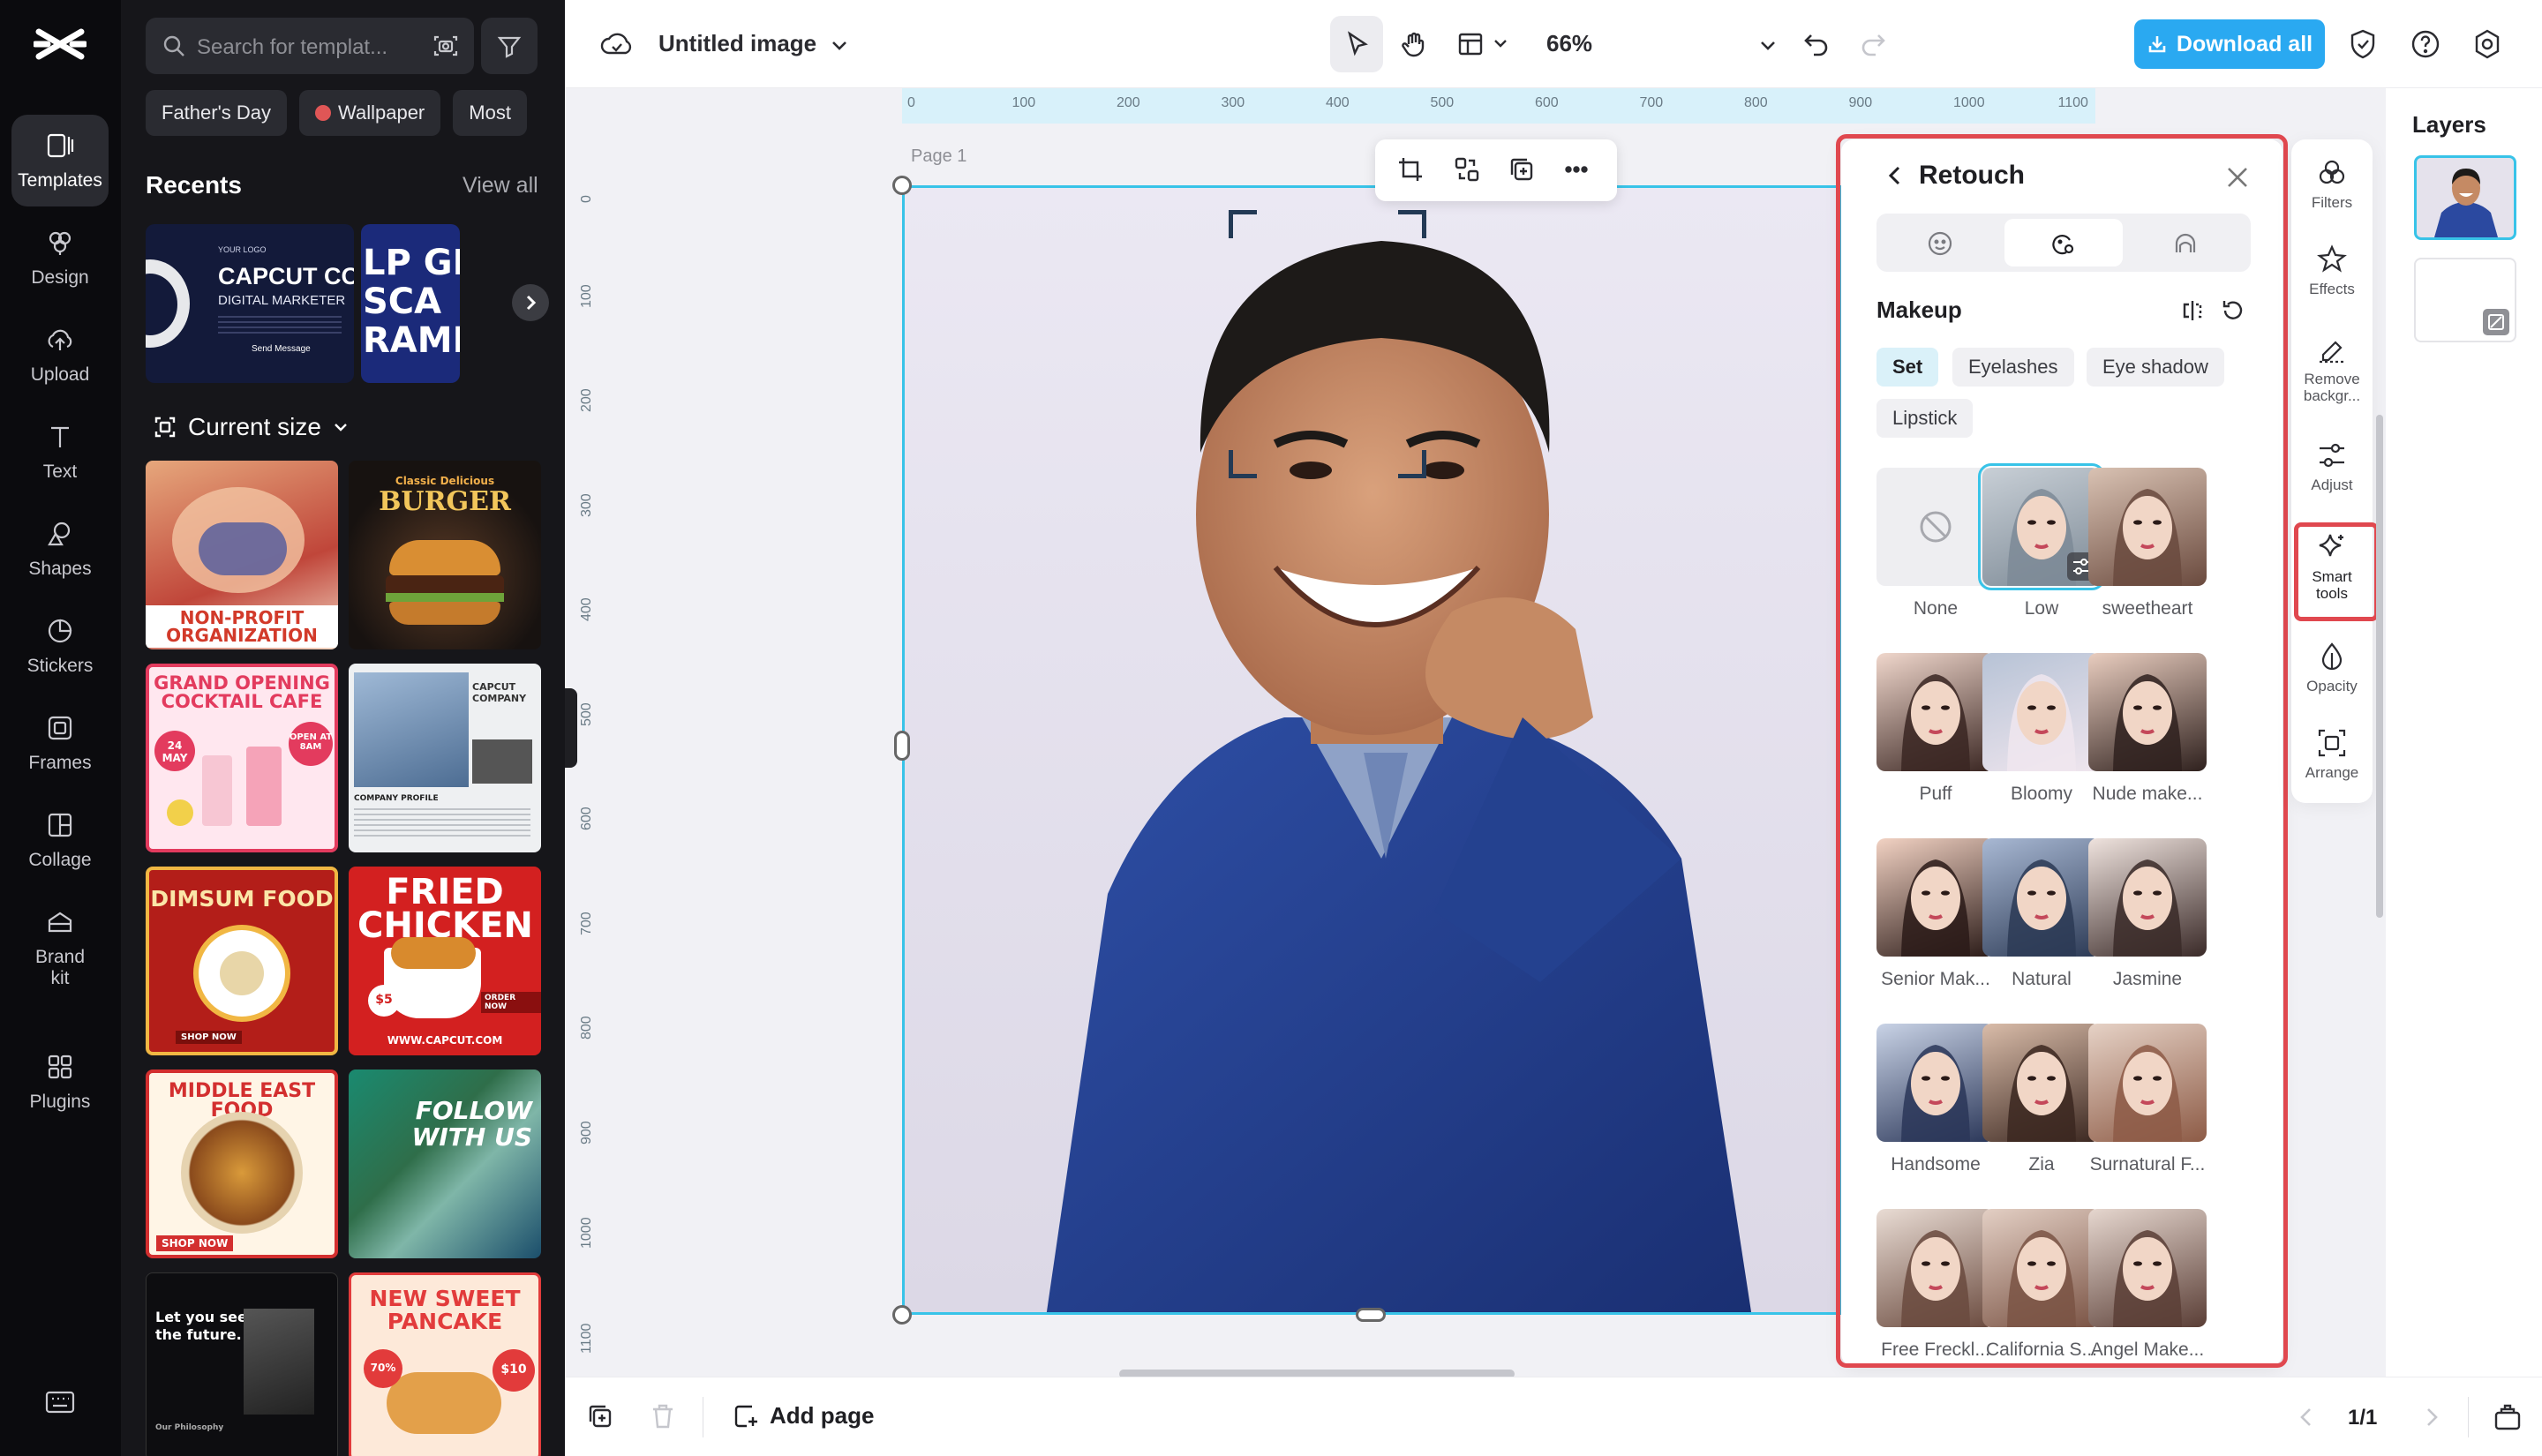  I want to click on image-search-icon, so click(446, 46).